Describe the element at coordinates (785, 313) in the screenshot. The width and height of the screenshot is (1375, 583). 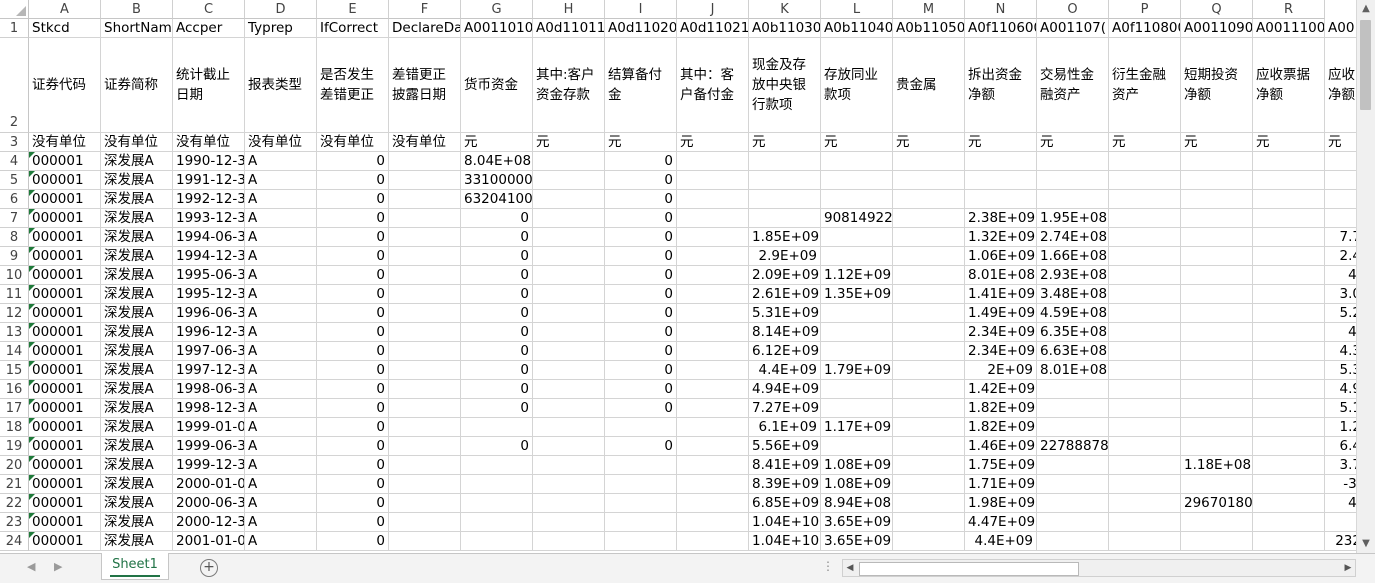
I see `cell-k12: 5.31E+09` at that location.